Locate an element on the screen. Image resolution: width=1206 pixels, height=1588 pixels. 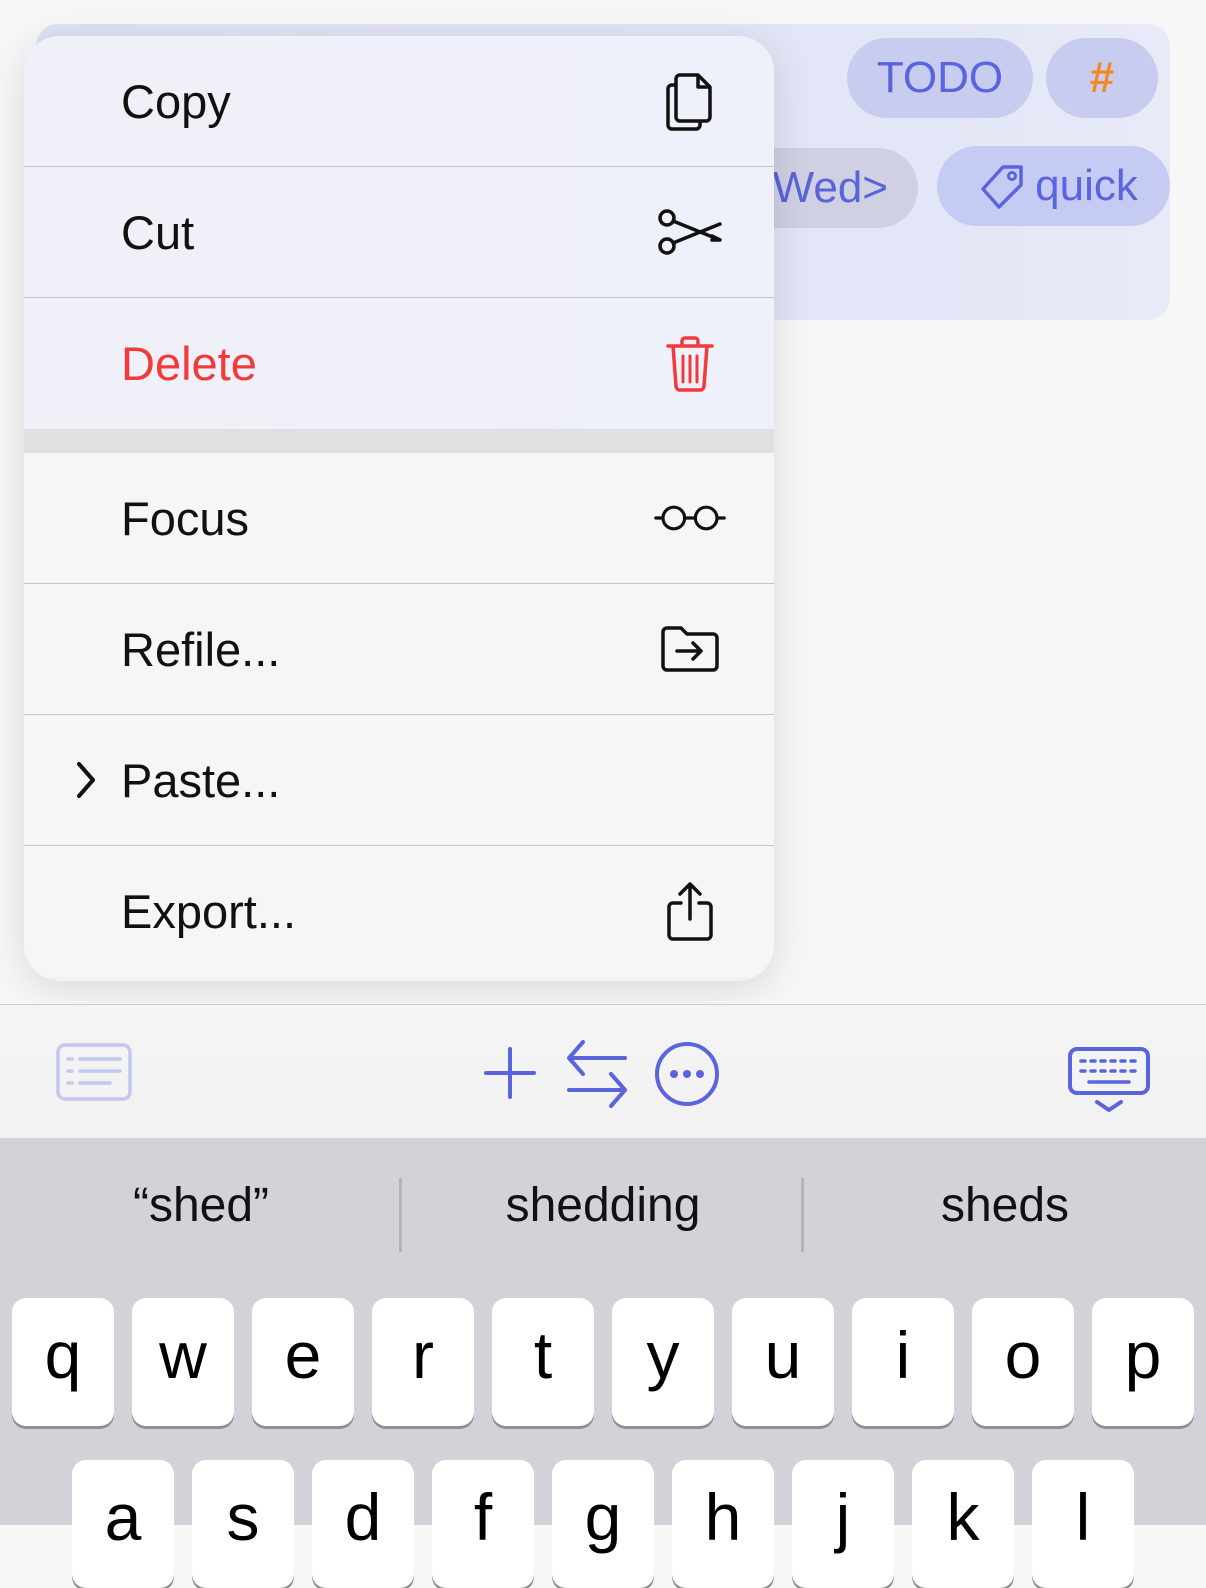
key-i: i is located at coordinates (903, 1362).